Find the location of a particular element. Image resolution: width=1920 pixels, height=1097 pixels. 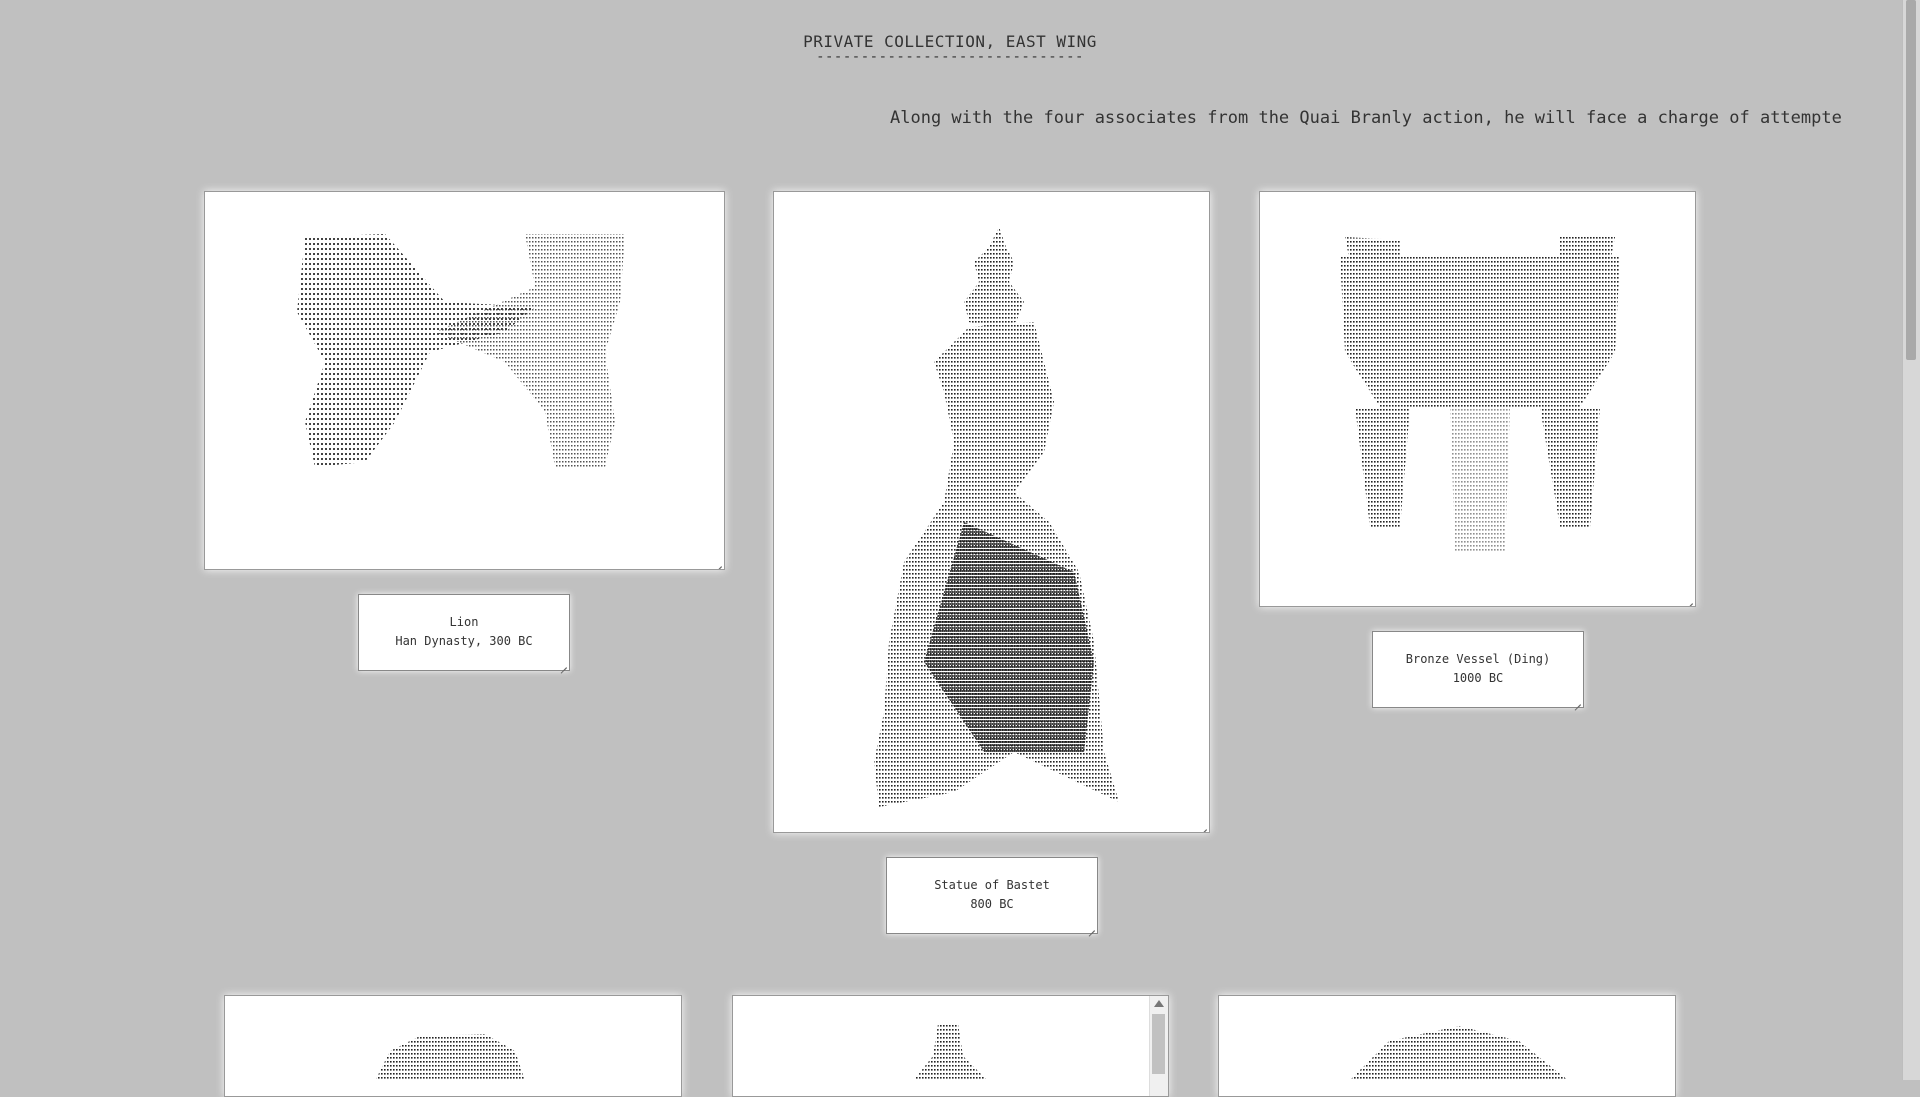

page-scroll-thumb is located at coordinates (1911, 180).